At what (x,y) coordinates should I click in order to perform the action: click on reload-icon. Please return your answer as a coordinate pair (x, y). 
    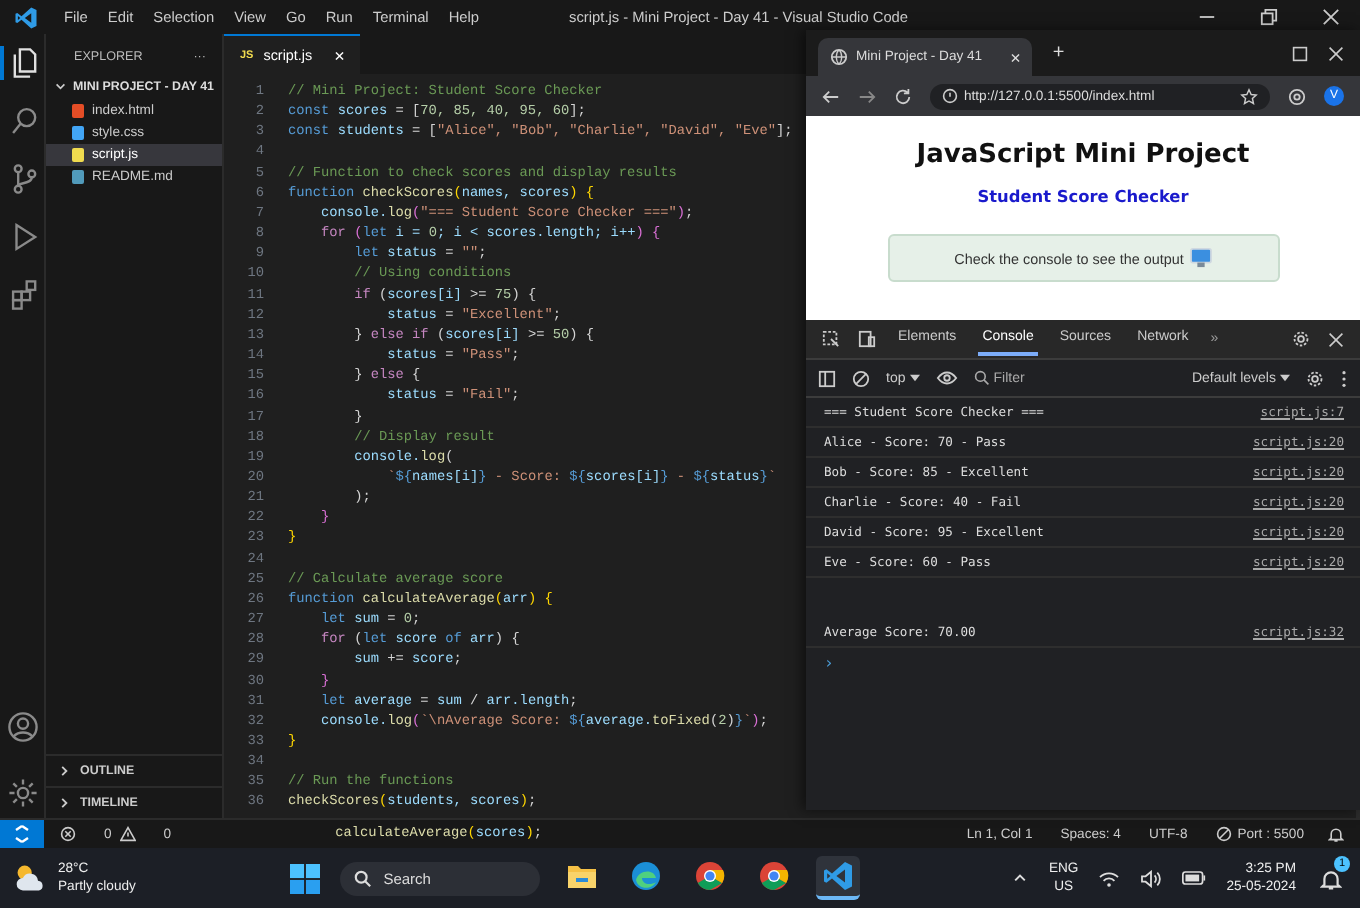
    Looking at the image, I should click on (903, 96).